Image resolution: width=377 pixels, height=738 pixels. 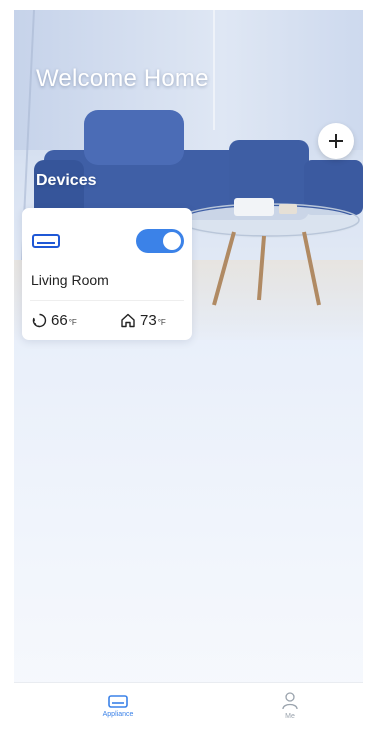 I want to click on toggle-knob, so click(x=172, y=241).